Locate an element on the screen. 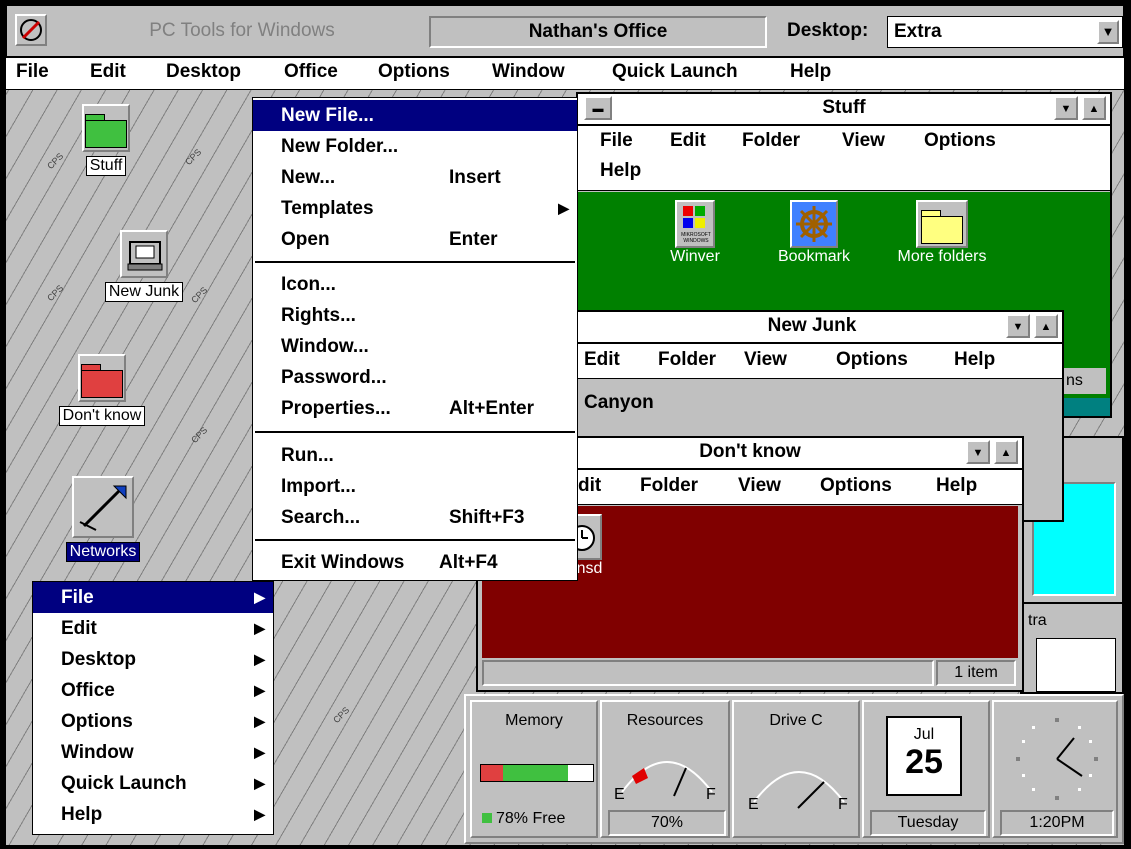 Image resolution: width=1131 pixels, height=849 pixels. memory-label: Memory is located at coordinates (534, 720).